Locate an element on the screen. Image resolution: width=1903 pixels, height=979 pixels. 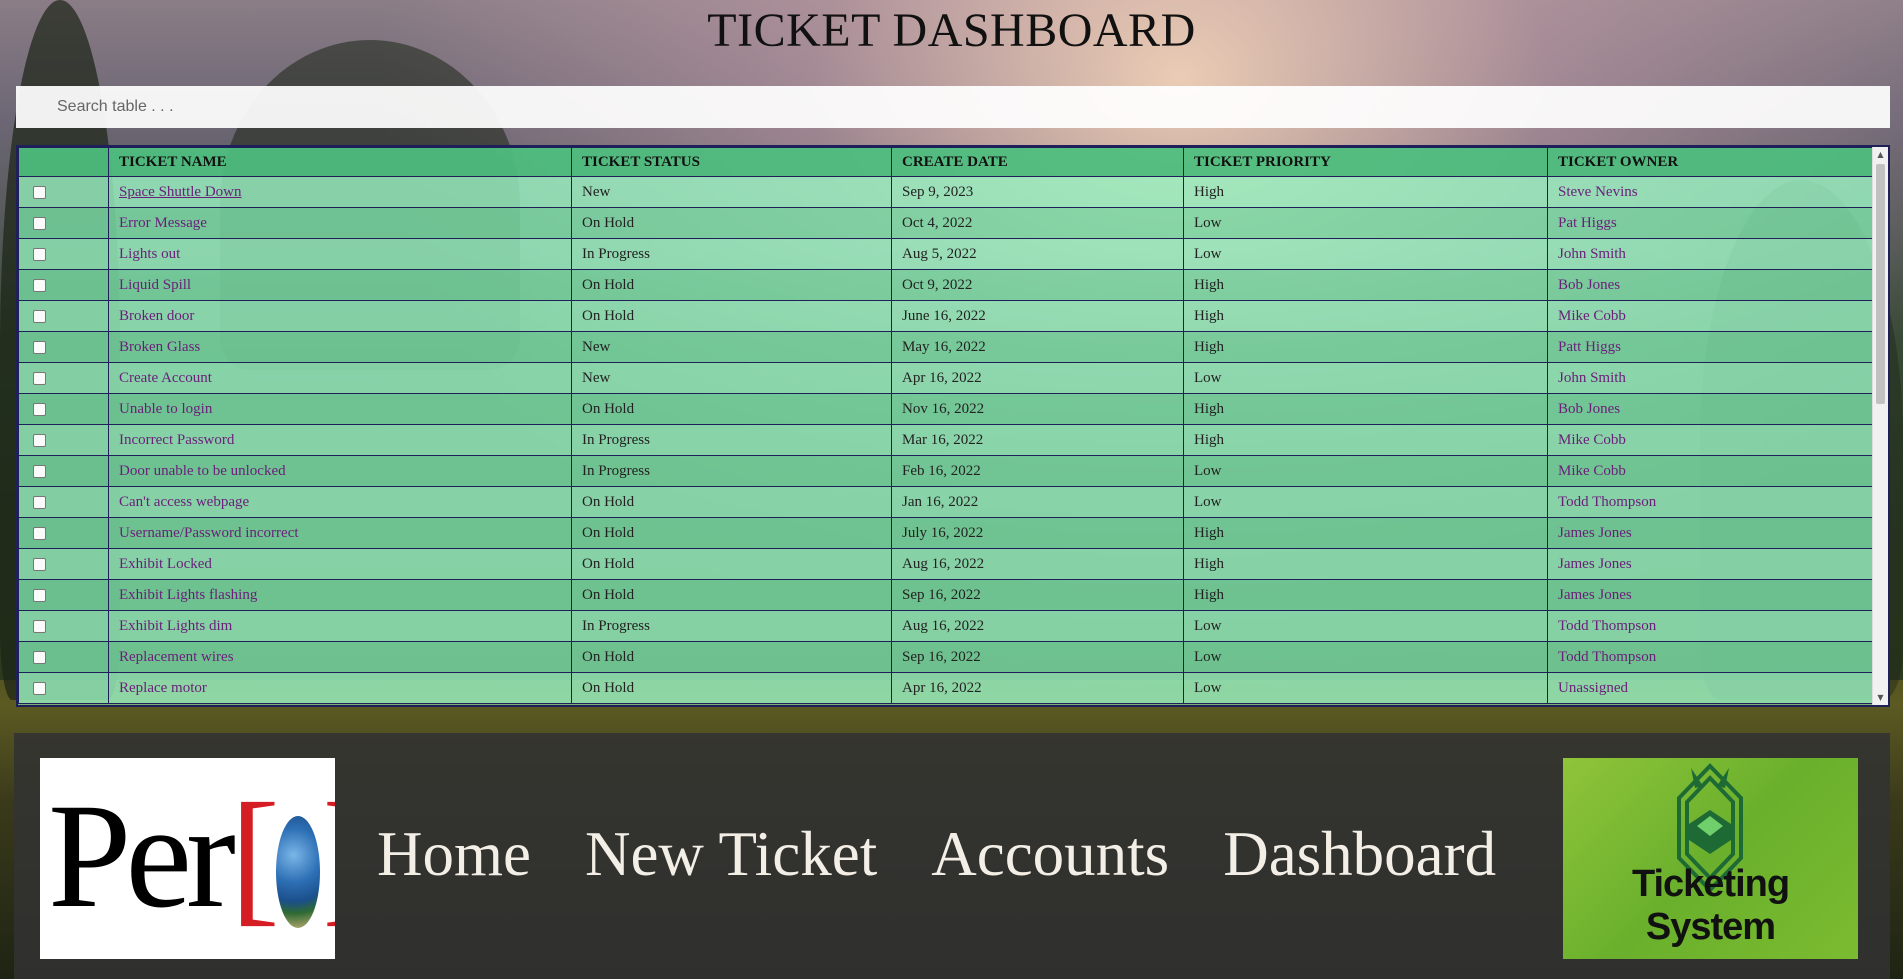
ticket-name-cell: Exhibit Locked is located at coordinates (340, 564).